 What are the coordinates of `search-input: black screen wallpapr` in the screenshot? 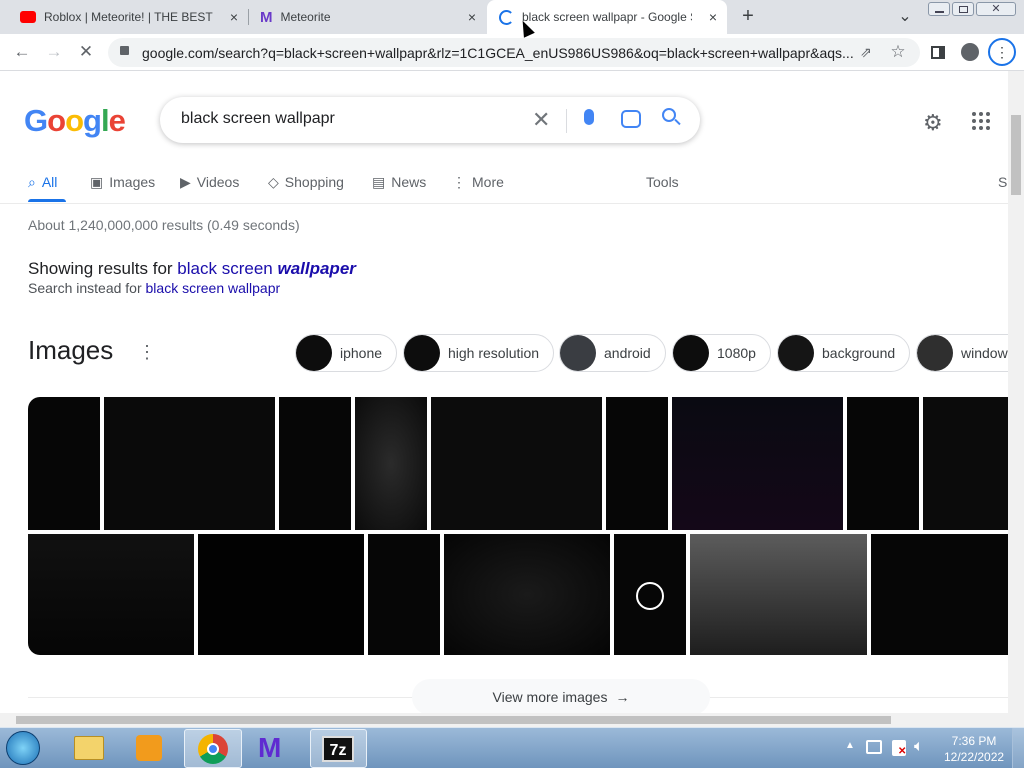 It's located at (258, 119).